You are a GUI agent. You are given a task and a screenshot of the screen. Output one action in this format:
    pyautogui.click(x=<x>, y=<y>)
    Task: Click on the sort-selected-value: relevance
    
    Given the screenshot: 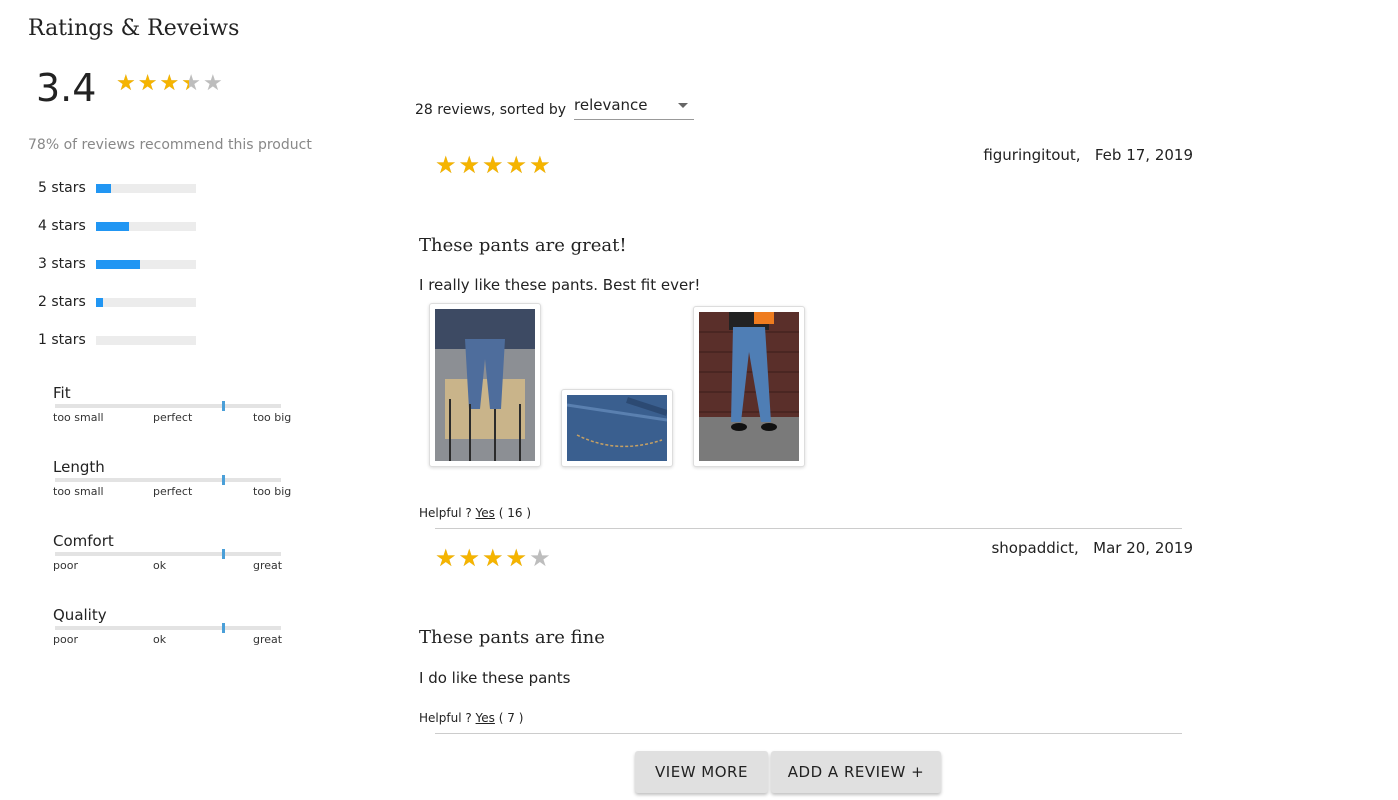 What is the action you would take?
    pyautogui.click(x=611, y=105)
    